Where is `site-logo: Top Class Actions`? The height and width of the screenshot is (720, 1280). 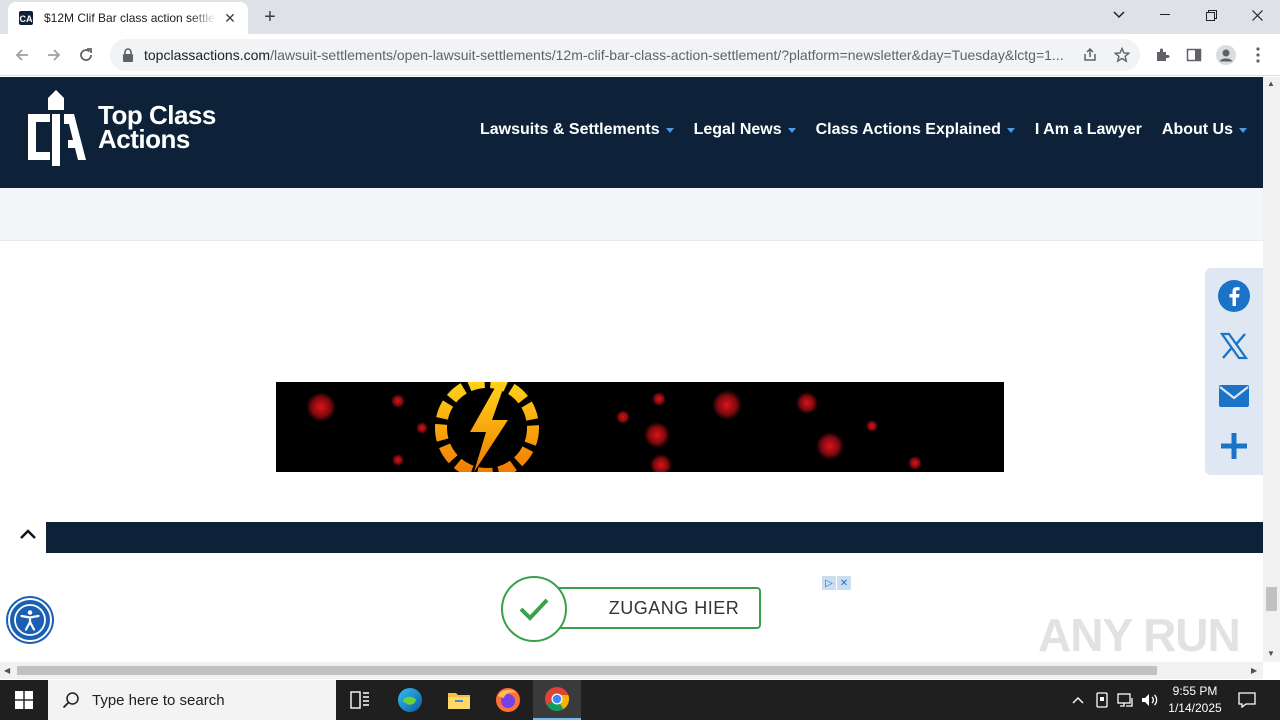 site-logo: Top Class Actions is located at coordinates (120, 127).